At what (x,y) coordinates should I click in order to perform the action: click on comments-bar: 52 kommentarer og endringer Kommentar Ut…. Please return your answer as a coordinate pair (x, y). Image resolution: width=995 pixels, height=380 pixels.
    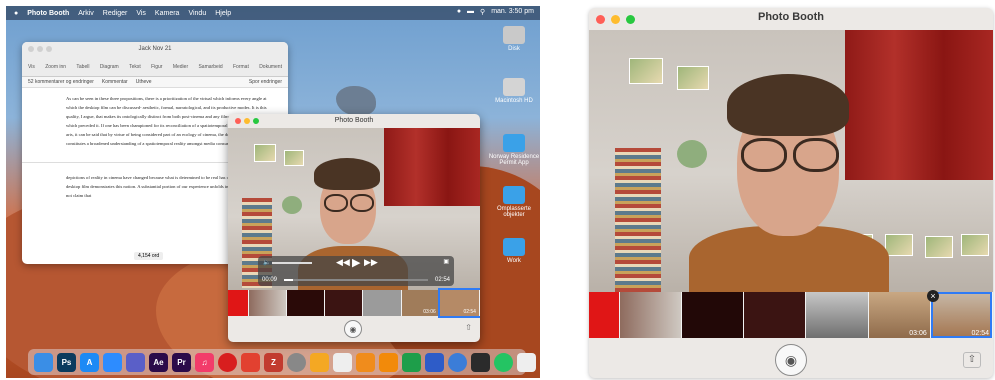
    Looking at the image, I should click on (155, 82).